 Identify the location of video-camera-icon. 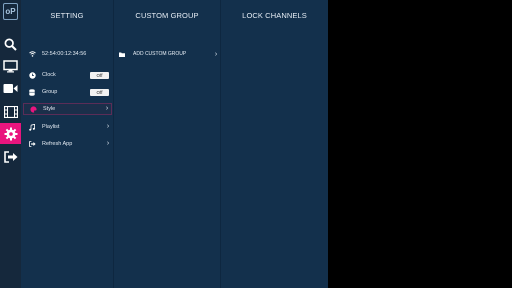
(10, 88).